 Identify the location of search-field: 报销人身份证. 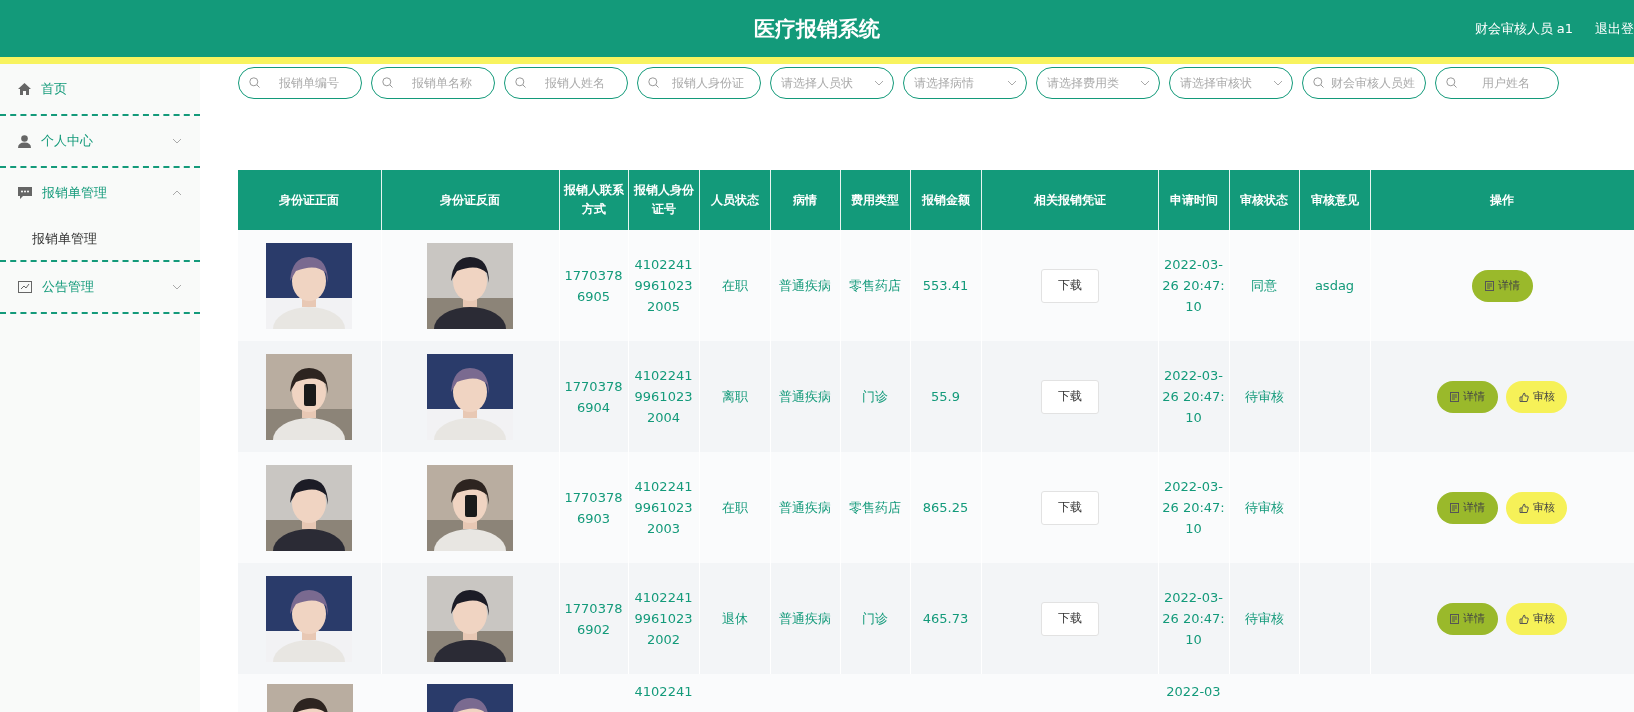
(699, 83).